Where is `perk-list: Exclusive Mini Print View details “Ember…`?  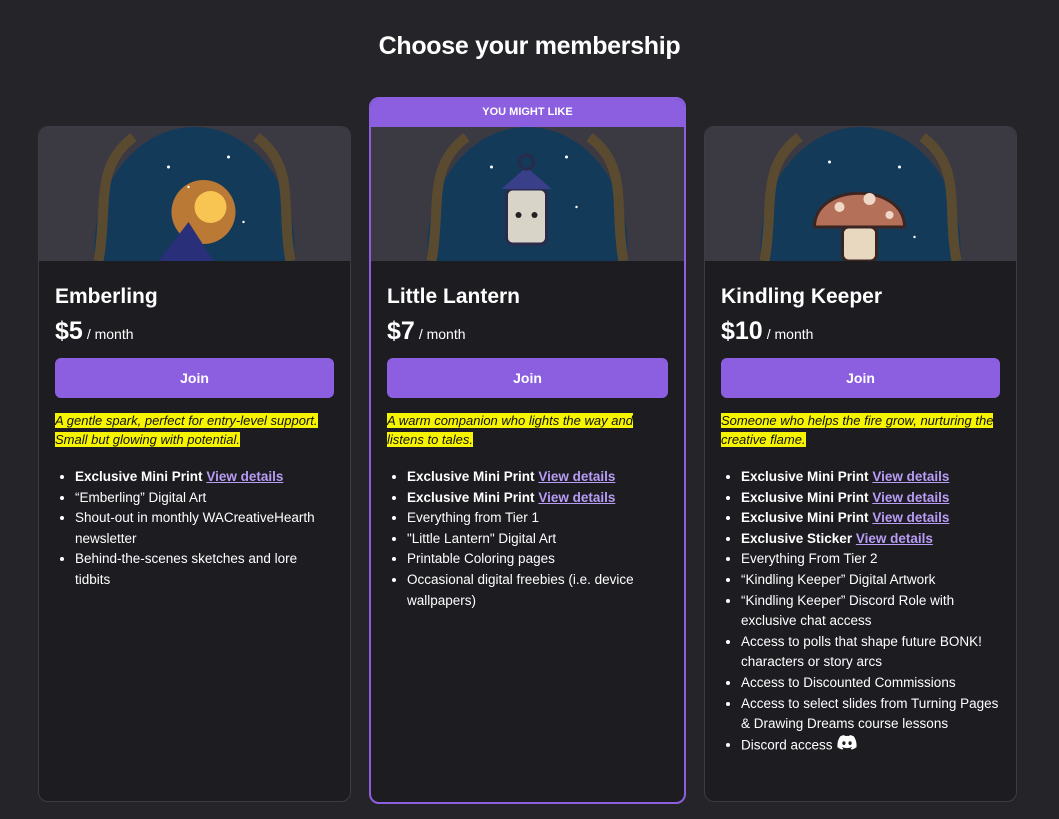
perk-list: Exclusive Mini Print View details “Ember… is located at coordinates (194, 529).